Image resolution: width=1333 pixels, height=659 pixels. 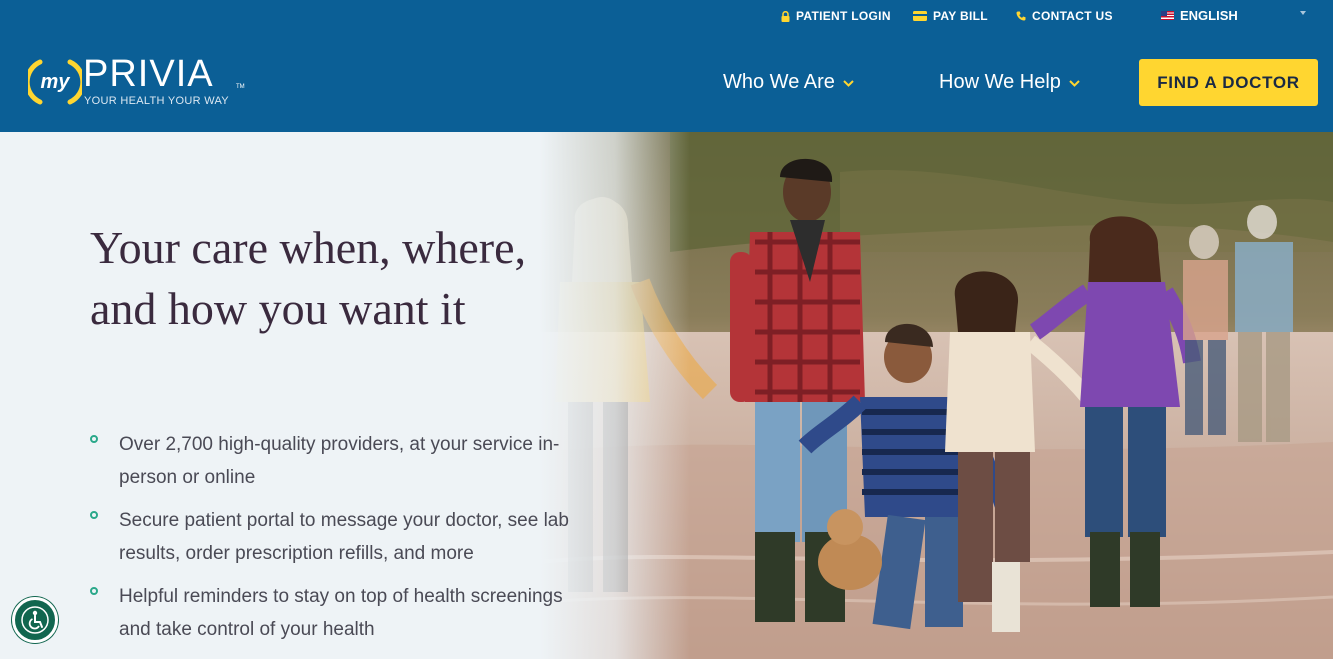 I want to click on contact-us-link: CONTACT US, so click(x=1064, y=16).